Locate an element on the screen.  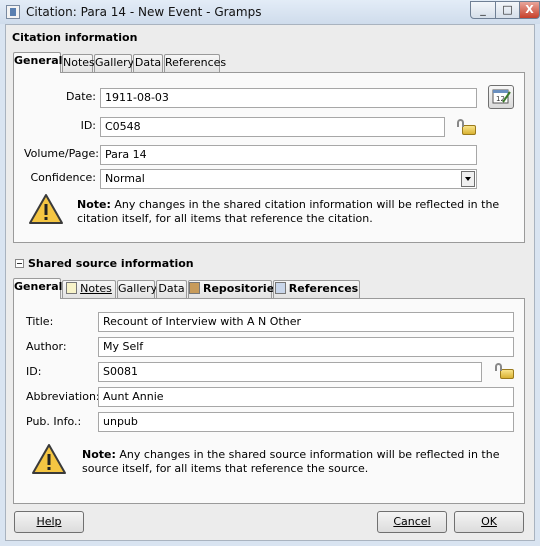
date-label: Date: is located at coordinates (81, 96).